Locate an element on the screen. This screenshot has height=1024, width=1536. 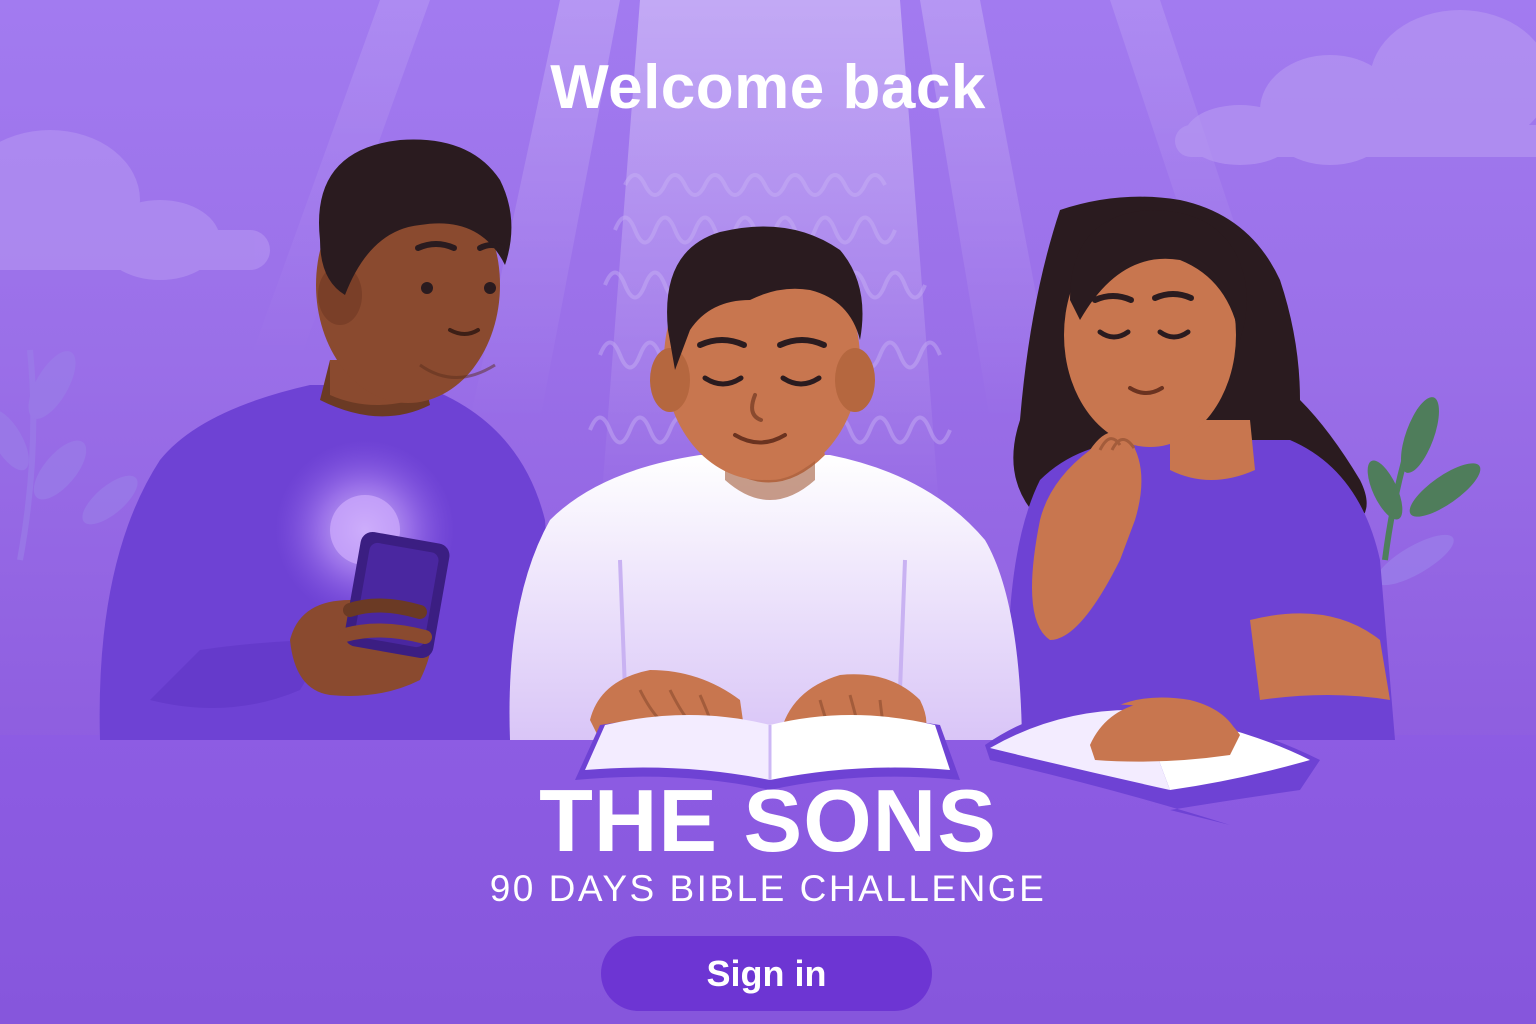
plant-left-icon is located at coordinates (69, 455).